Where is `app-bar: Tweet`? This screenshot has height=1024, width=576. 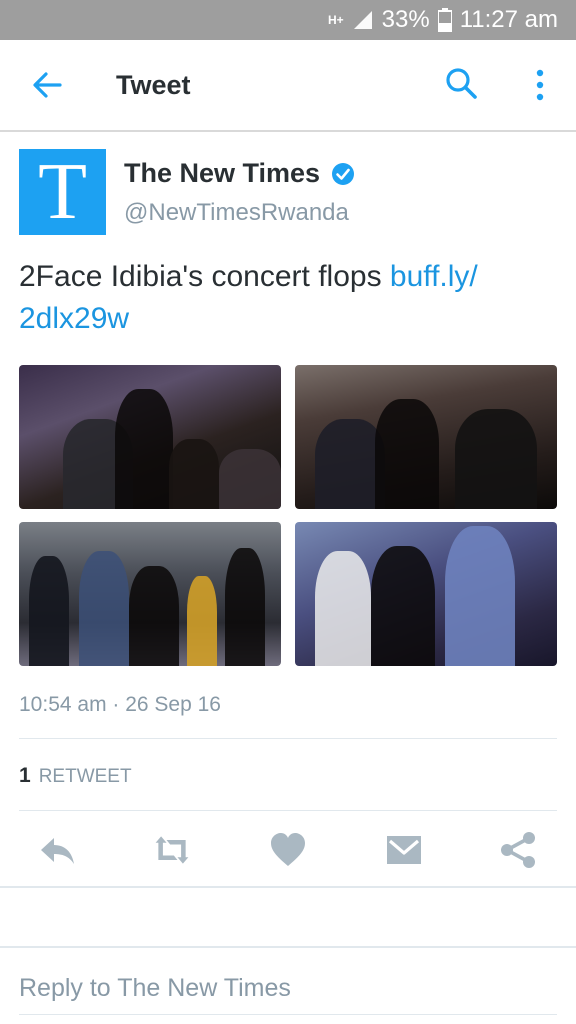
app-bar: Tweet is located at coordinates (288, 86).